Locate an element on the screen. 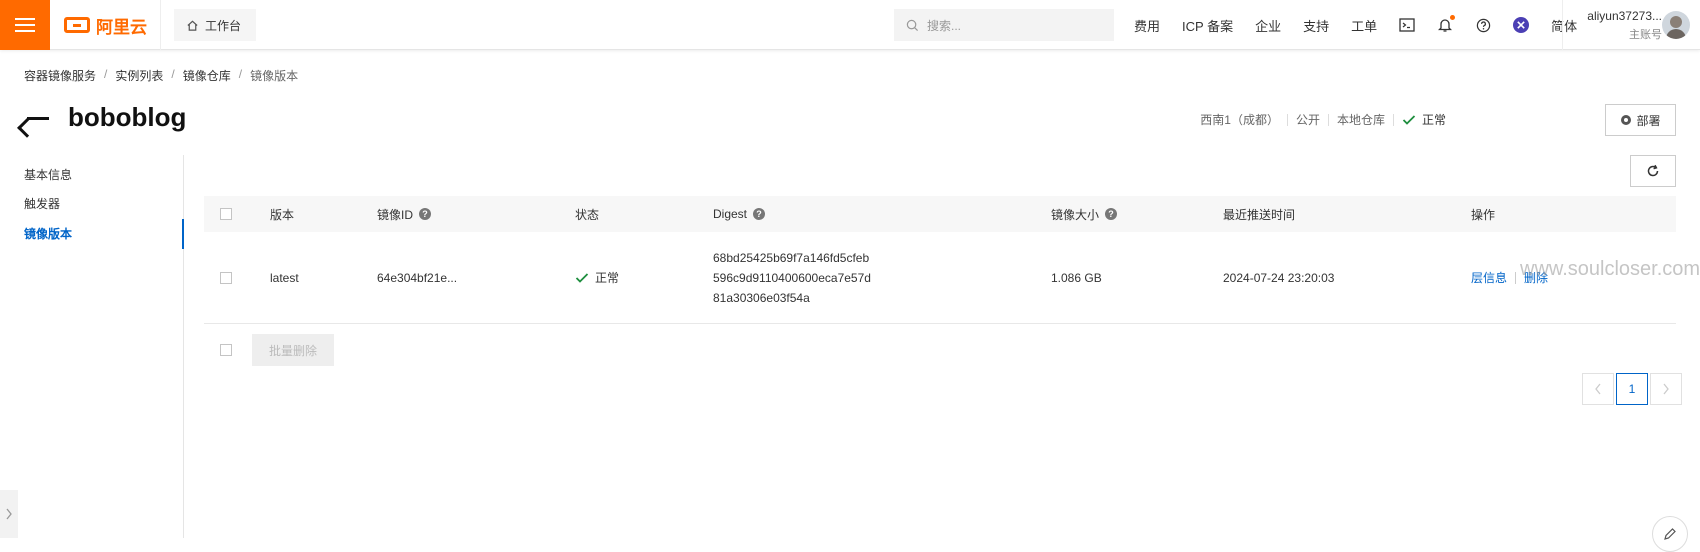 The image size is (1700, 552). page-header: boboblog is located at coordinates (105, 117).